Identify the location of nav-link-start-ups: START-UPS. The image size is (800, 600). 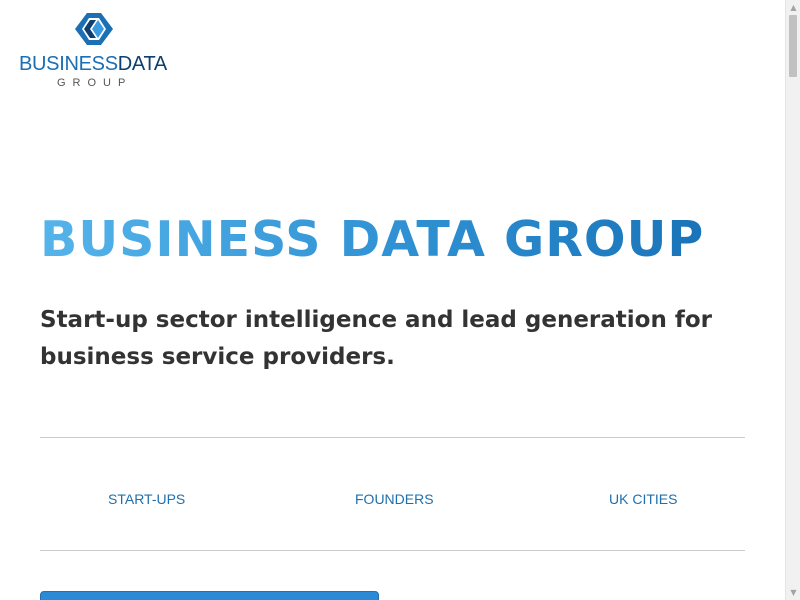
(146, 499).